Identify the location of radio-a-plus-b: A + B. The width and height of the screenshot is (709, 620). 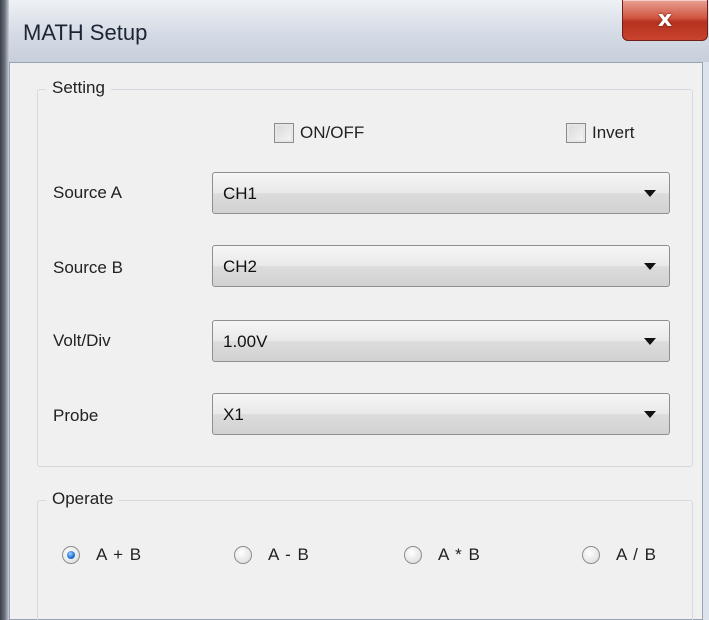
(102, 555).